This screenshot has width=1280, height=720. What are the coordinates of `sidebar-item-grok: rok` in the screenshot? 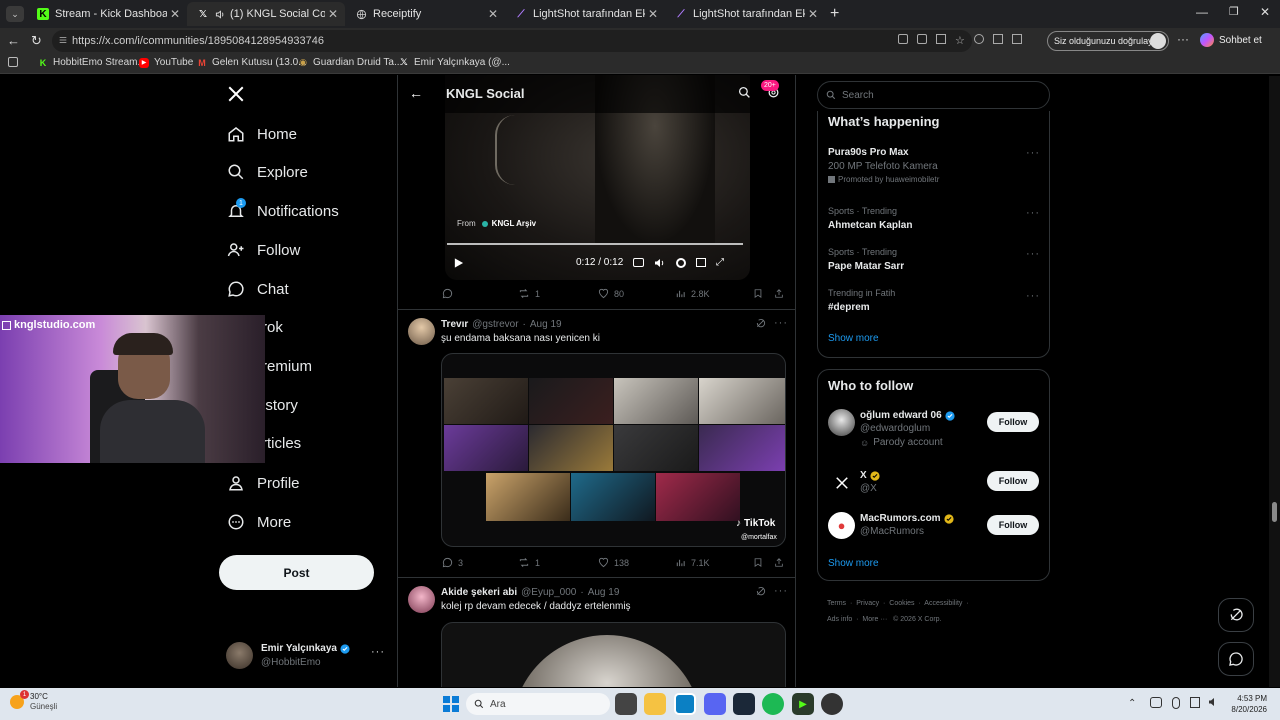 It's located at (272, 327).